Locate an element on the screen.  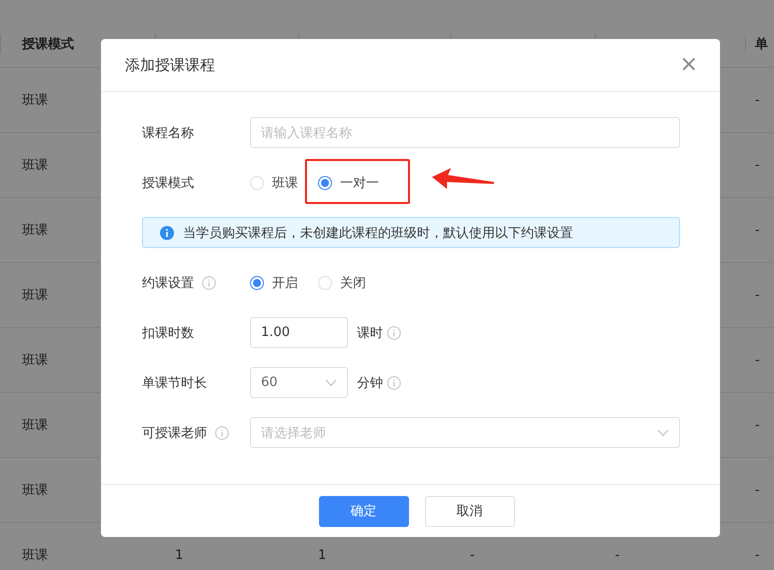
column-header: 单 is located at coordinates (761, 44).